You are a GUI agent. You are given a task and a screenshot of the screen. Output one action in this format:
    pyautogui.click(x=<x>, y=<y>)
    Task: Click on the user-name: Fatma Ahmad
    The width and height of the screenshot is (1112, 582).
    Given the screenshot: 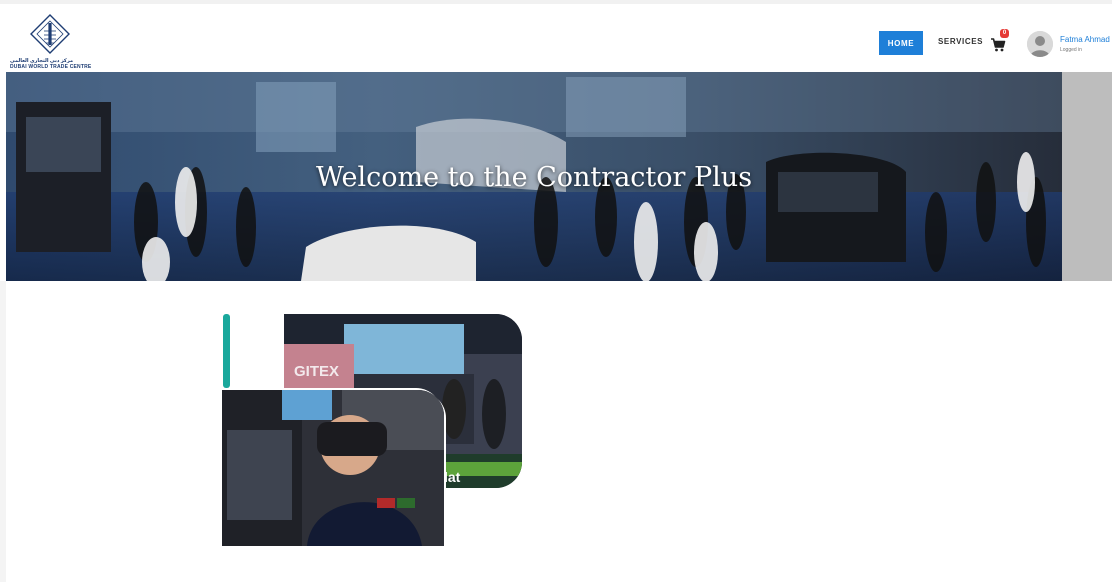 What is the action you would take?
    pyautogui.click(x=1085, y=39)
    